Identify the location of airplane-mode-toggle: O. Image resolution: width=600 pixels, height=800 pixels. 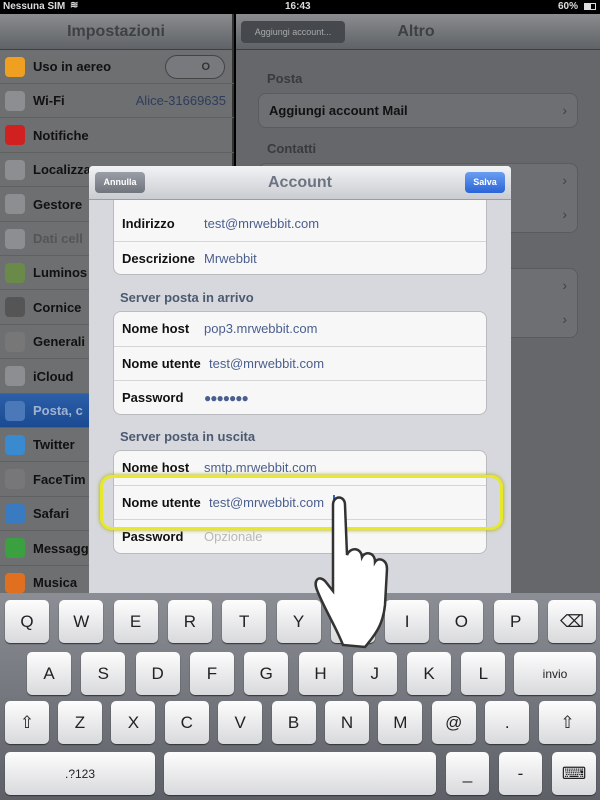
(195, 66).